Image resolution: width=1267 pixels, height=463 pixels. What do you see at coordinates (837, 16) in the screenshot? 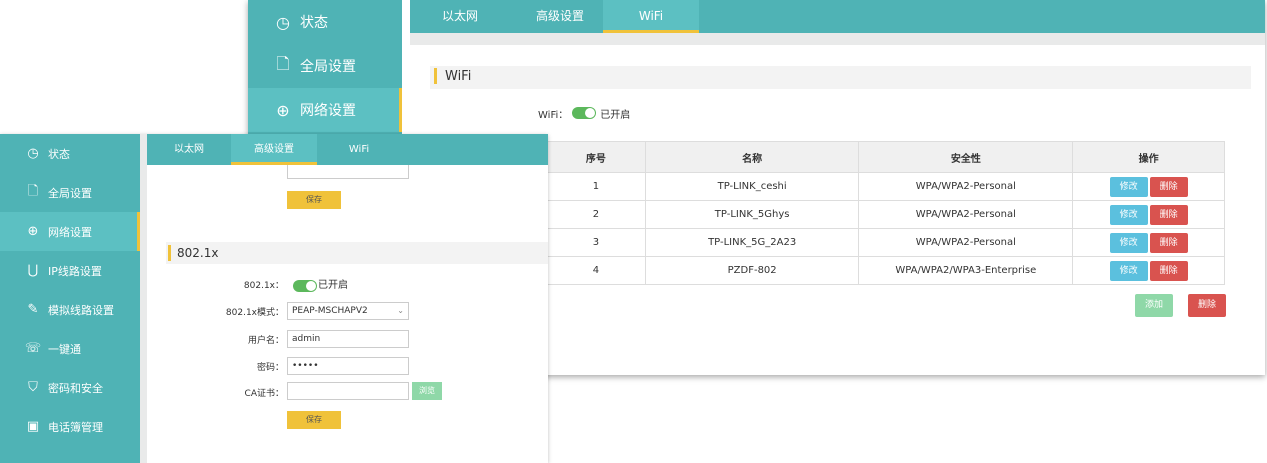
I see `back-tab-bar: 以太网 高级设置 WiFi` at bounding box center [837, 16].